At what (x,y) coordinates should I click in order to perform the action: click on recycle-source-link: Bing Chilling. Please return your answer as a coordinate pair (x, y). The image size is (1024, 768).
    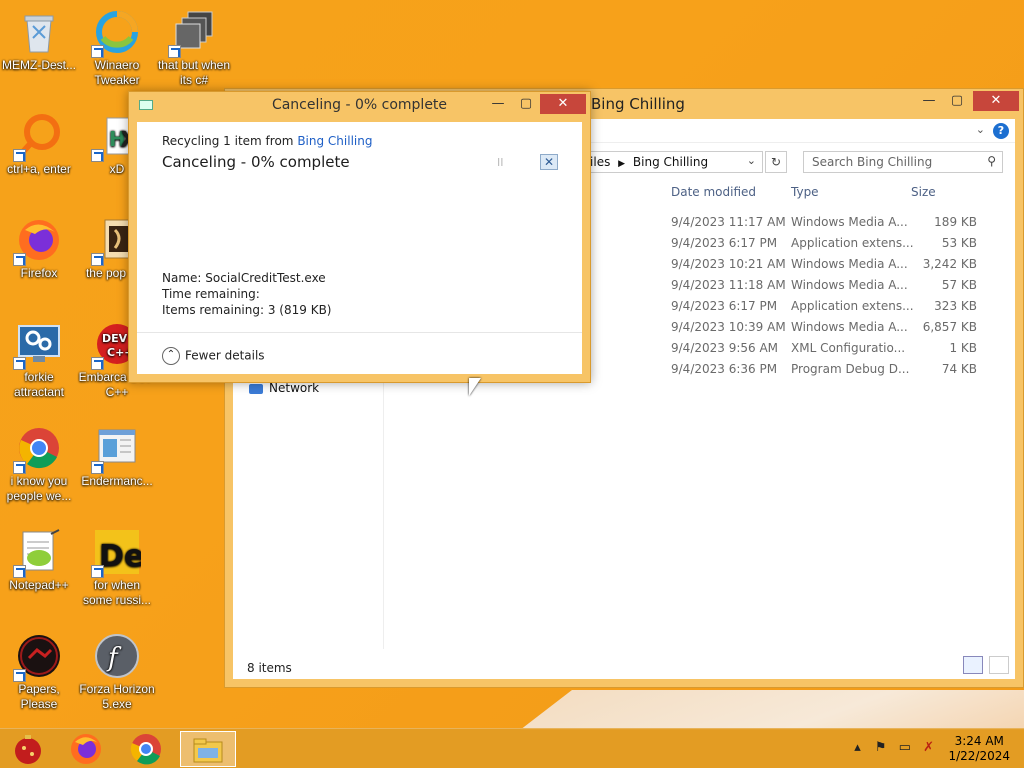
    Looking at the image, I should click on (334, 141).